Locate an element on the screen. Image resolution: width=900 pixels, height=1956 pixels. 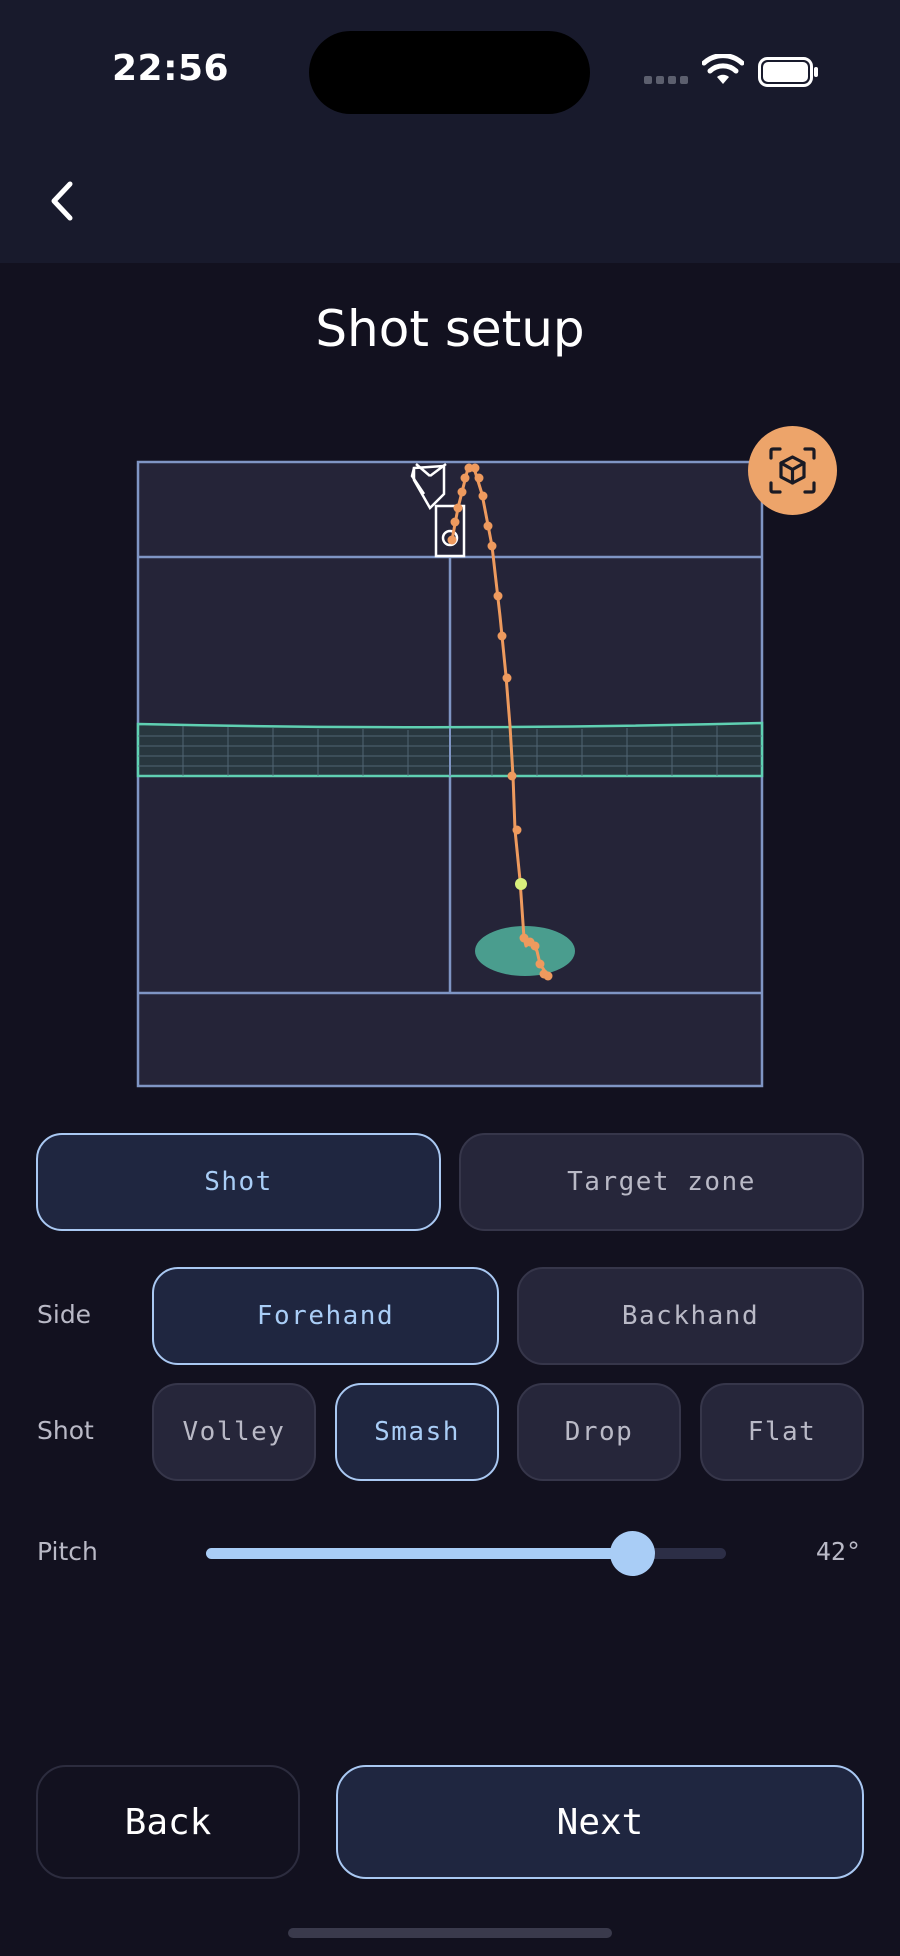
pitch-slider-thumb is located at coordinates (633, 1553).